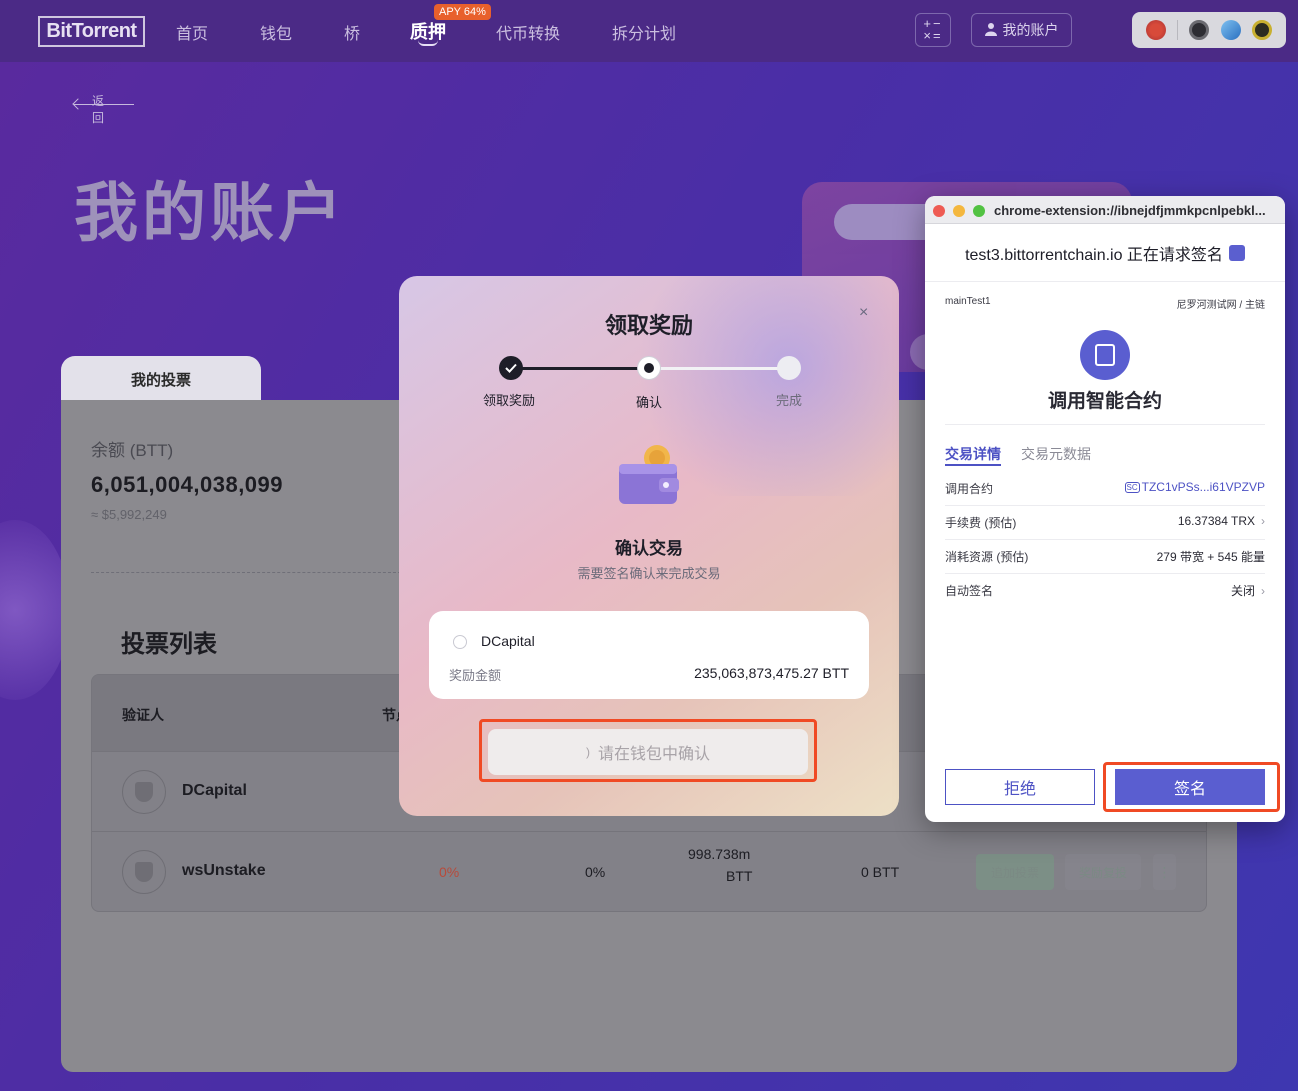  What do you see at coordinates (508, 400) in the screenshot?
I see `step-label-claim: 领取奖励` at bounding box center [508, 400].